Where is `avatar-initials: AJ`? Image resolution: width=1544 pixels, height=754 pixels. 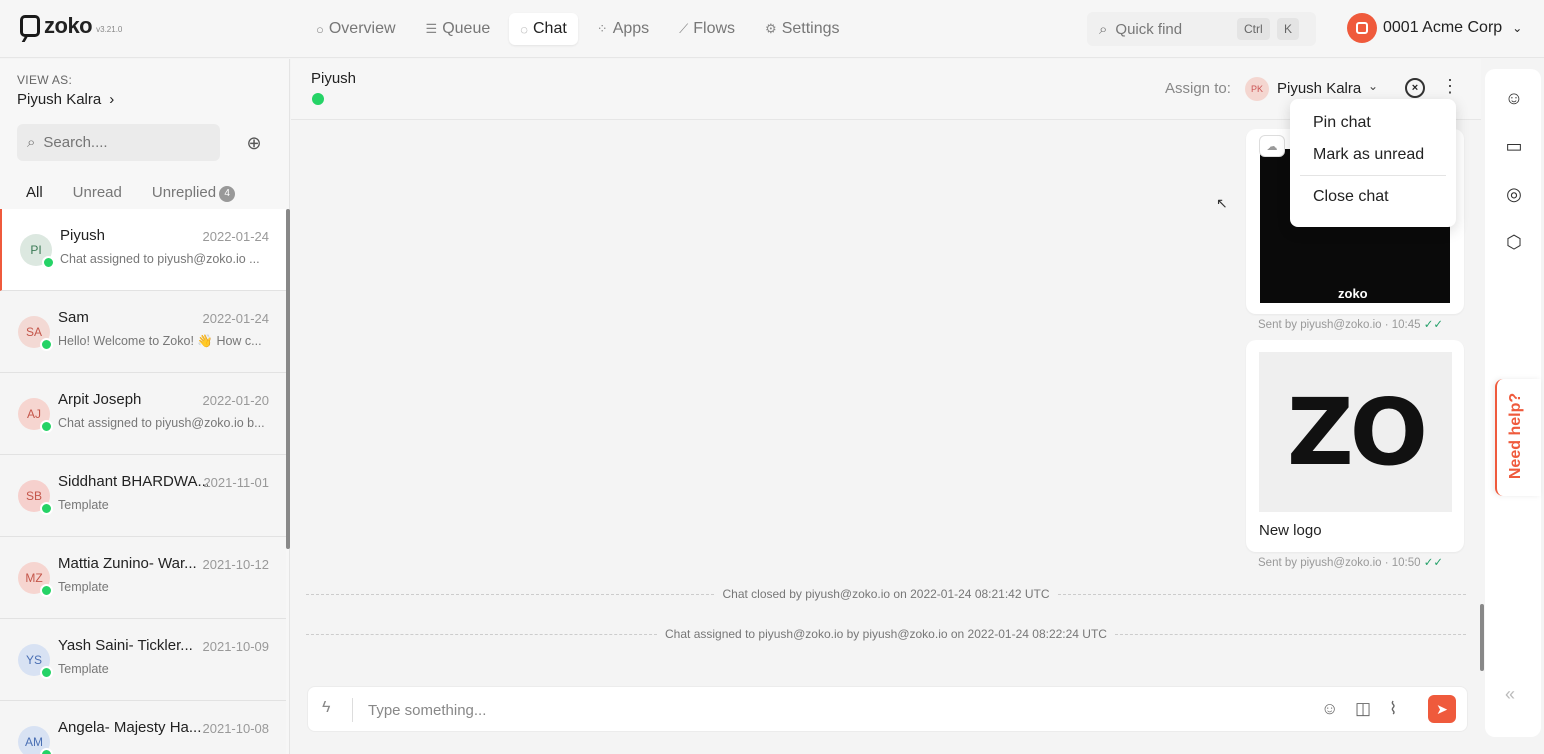
avatar-initials: AJ is located at coordinates (33, 414).